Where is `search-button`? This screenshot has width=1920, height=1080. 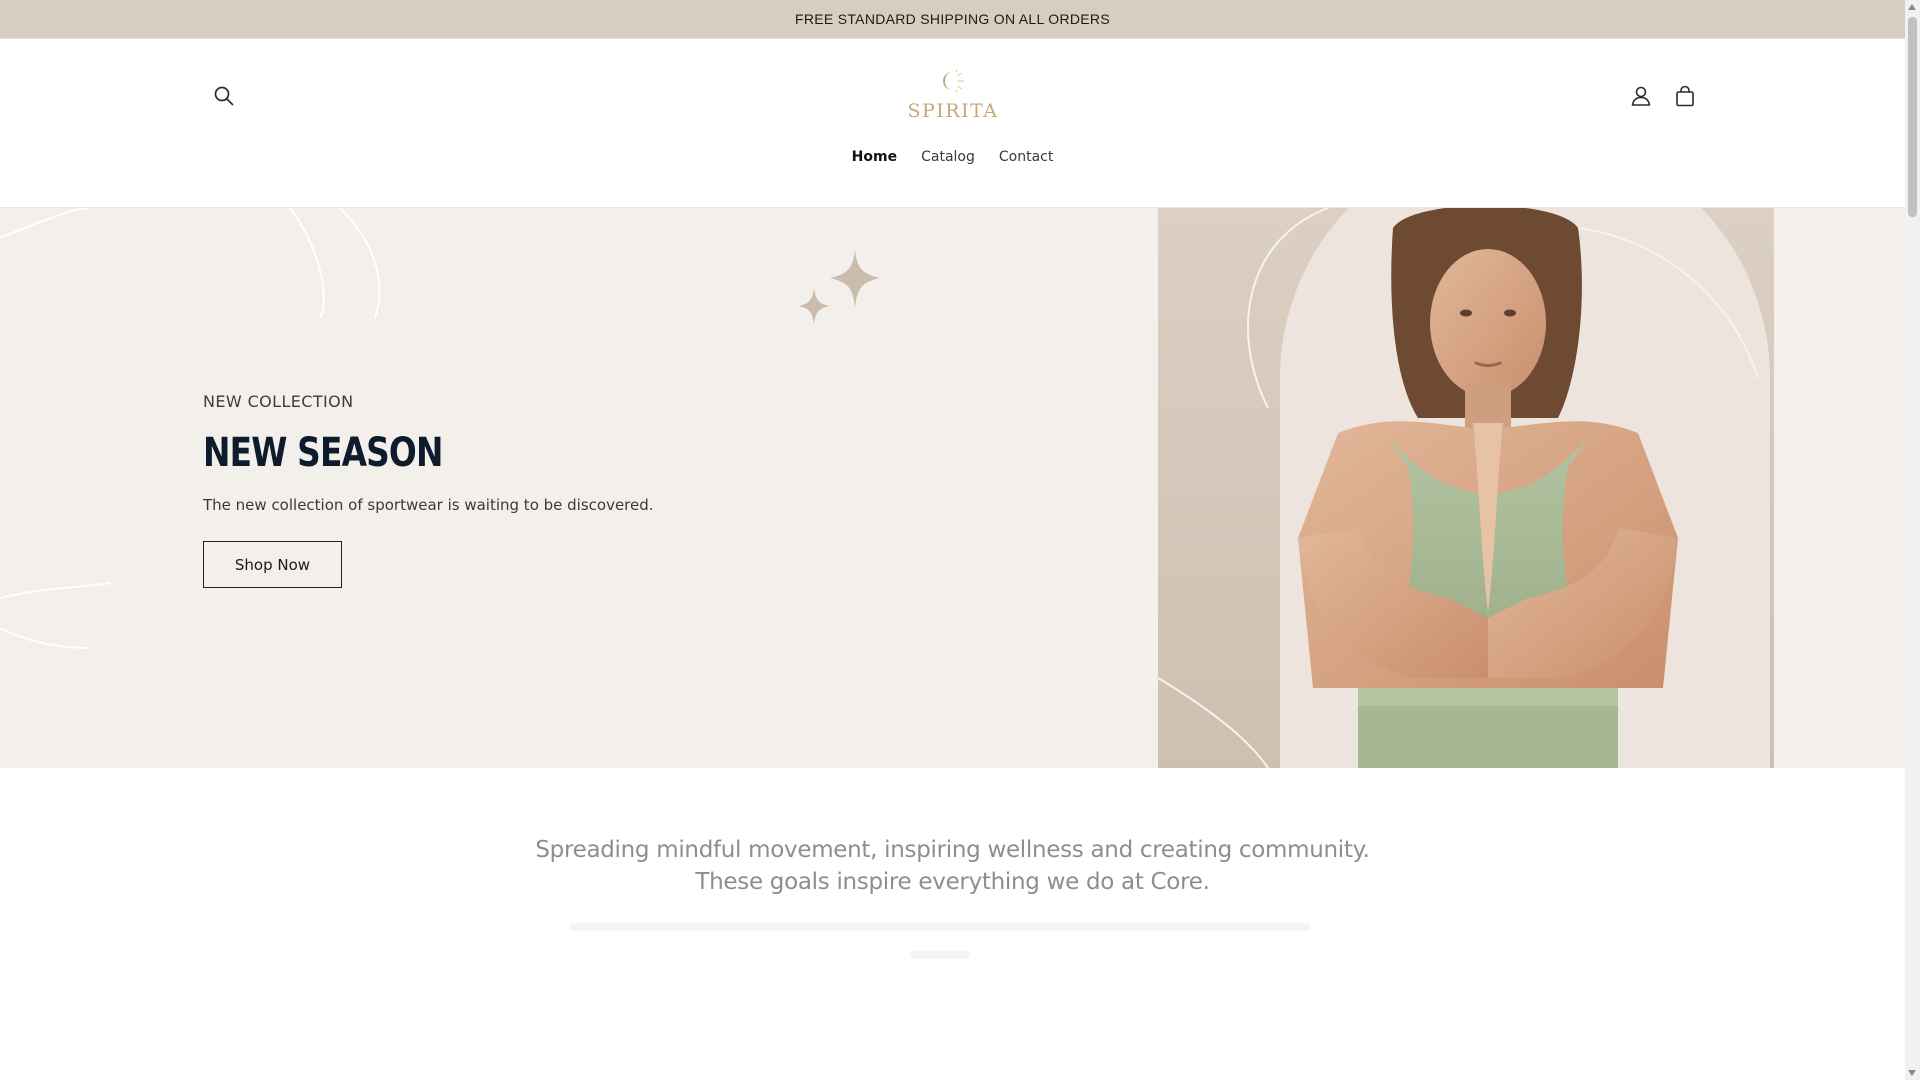
search-button is located at coordinates (224, 96).